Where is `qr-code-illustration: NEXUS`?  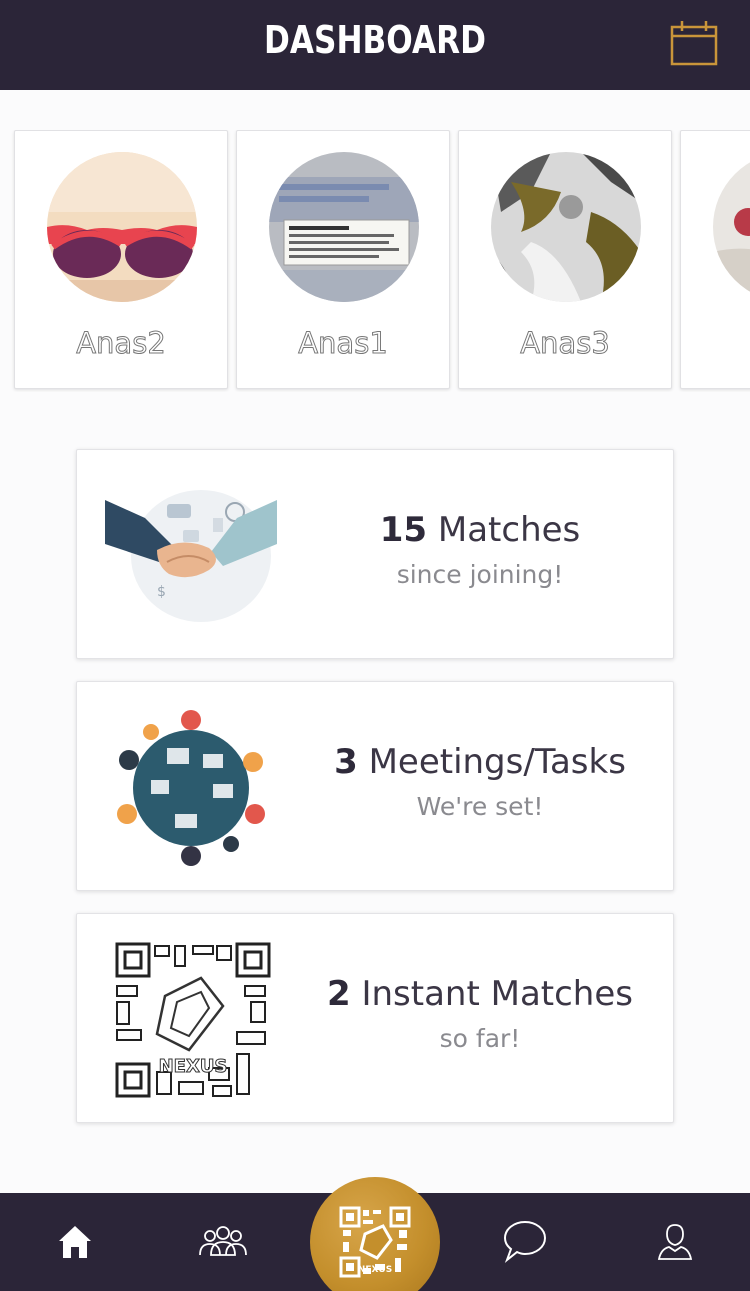 qr-code-illustration: NEXUS is located at coordinates (191, 1020).